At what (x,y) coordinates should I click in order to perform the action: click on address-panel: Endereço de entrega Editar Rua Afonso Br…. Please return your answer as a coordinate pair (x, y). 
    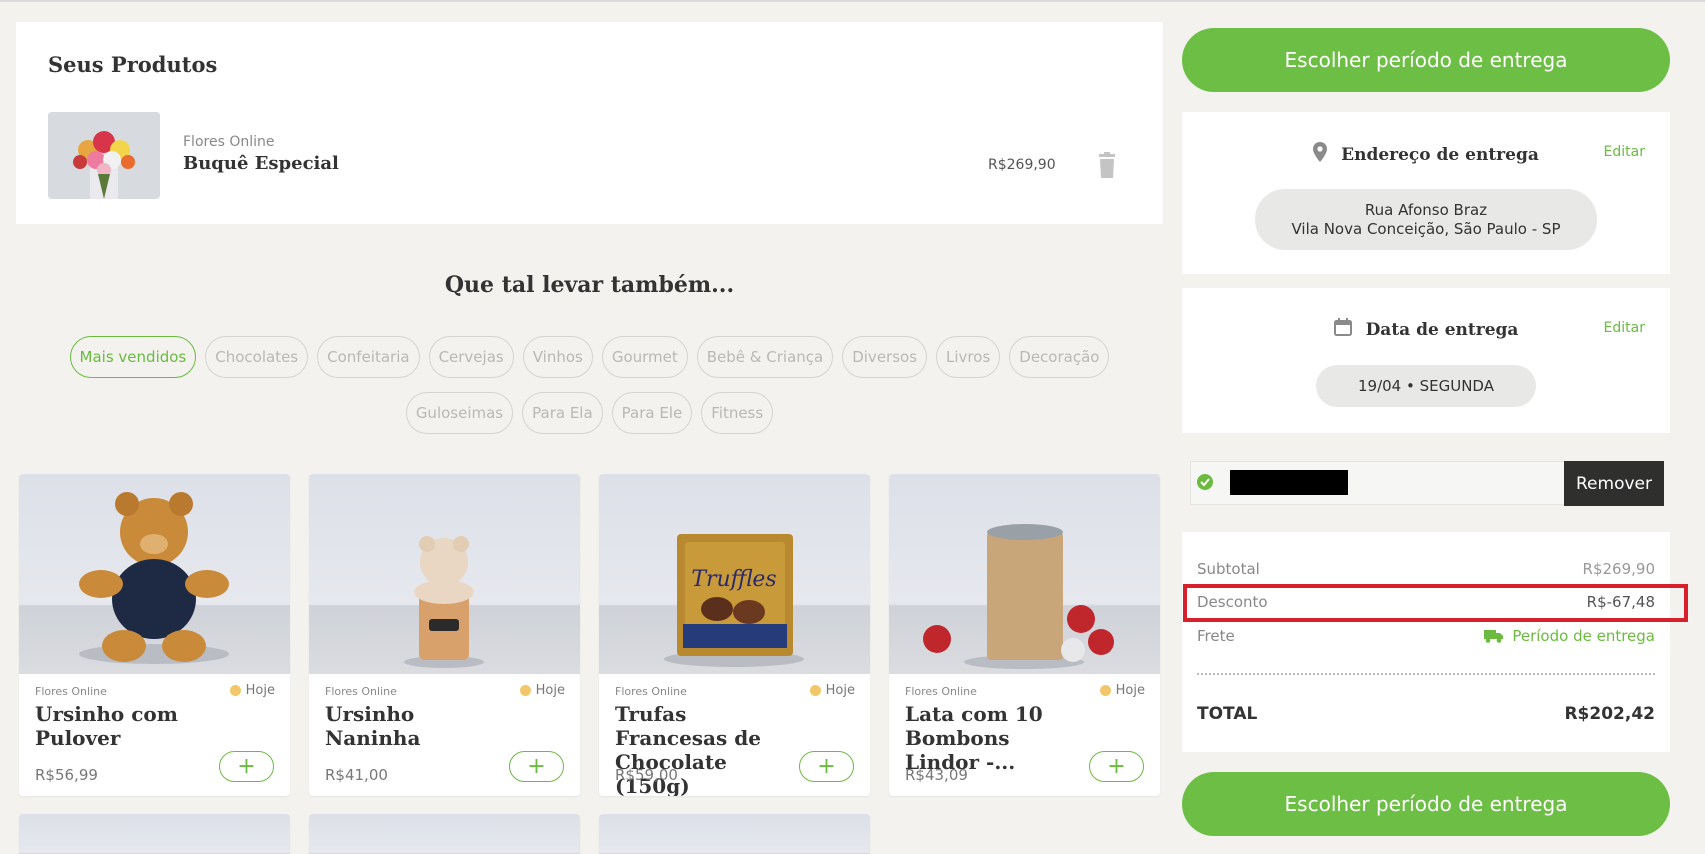
    Looking at the image, I should click on (1426, 193).